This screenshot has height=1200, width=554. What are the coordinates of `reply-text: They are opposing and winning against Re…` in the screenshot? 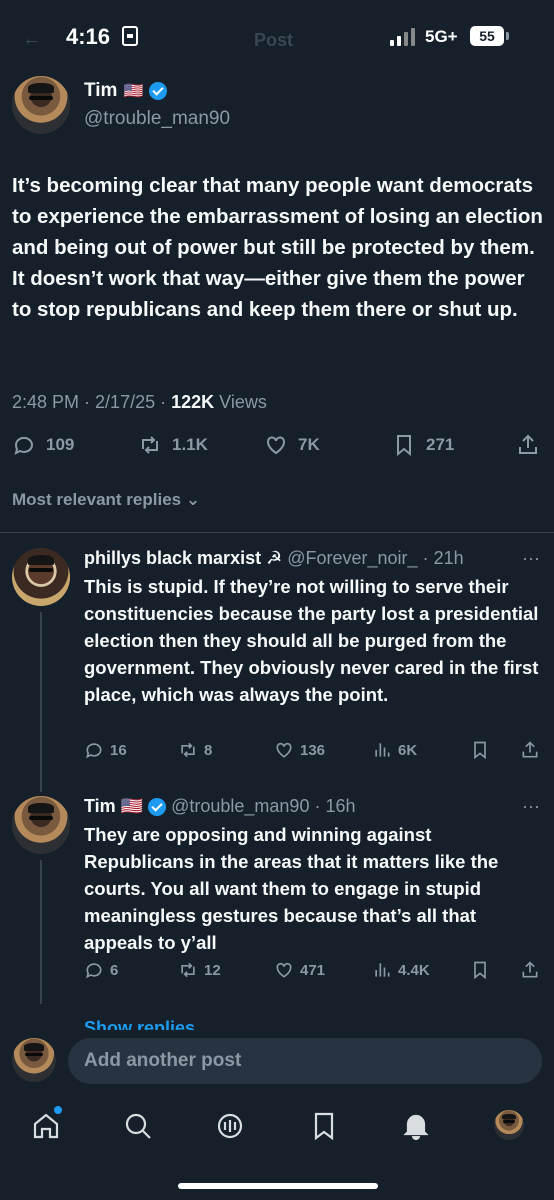 It's located at (291, 888).